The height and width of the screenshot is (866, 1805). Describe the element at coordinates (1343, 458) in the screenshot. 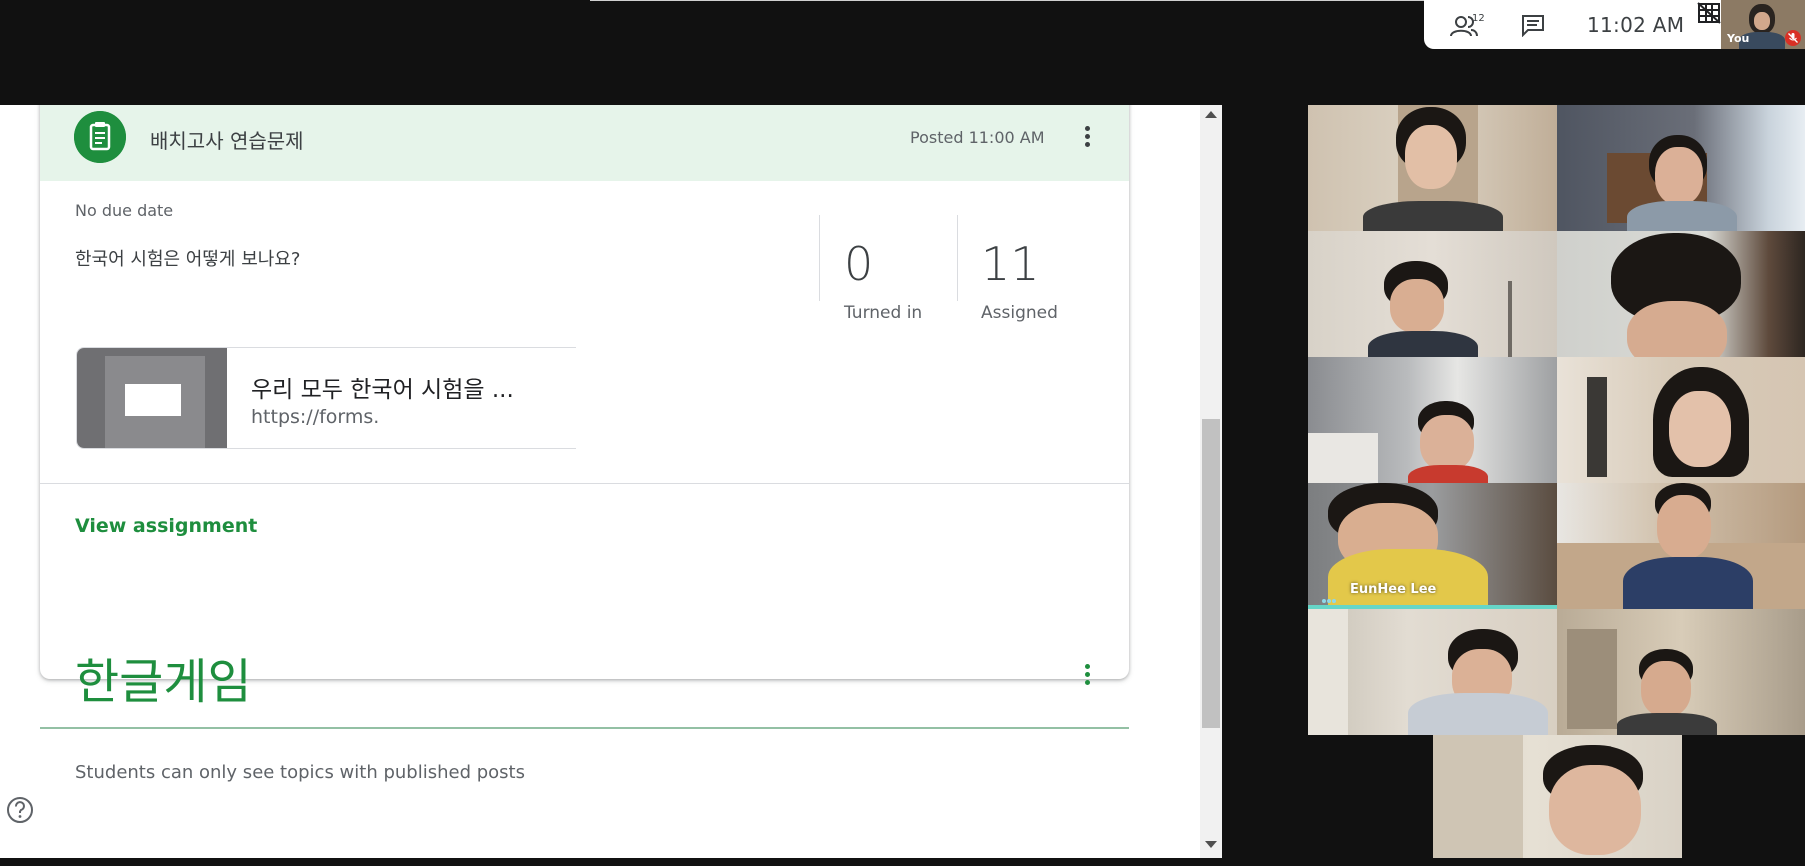

I see `tile-crib` at that location.